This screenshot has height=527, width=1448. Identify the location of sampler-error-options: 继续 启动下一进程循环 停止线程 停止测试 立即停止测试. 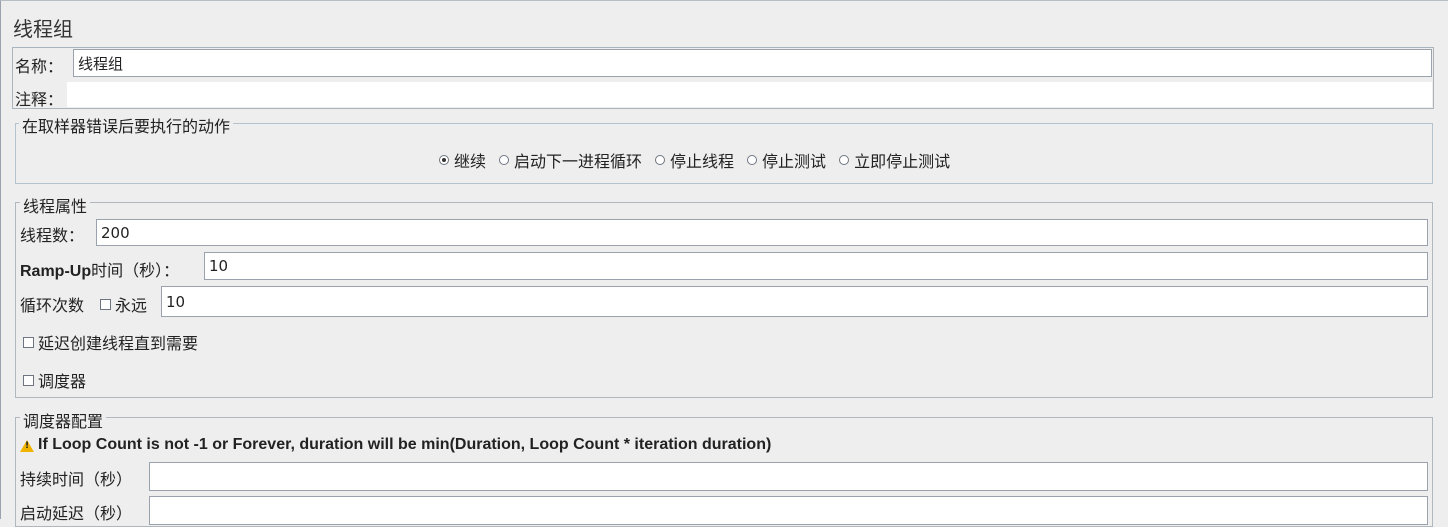
(701, 160).